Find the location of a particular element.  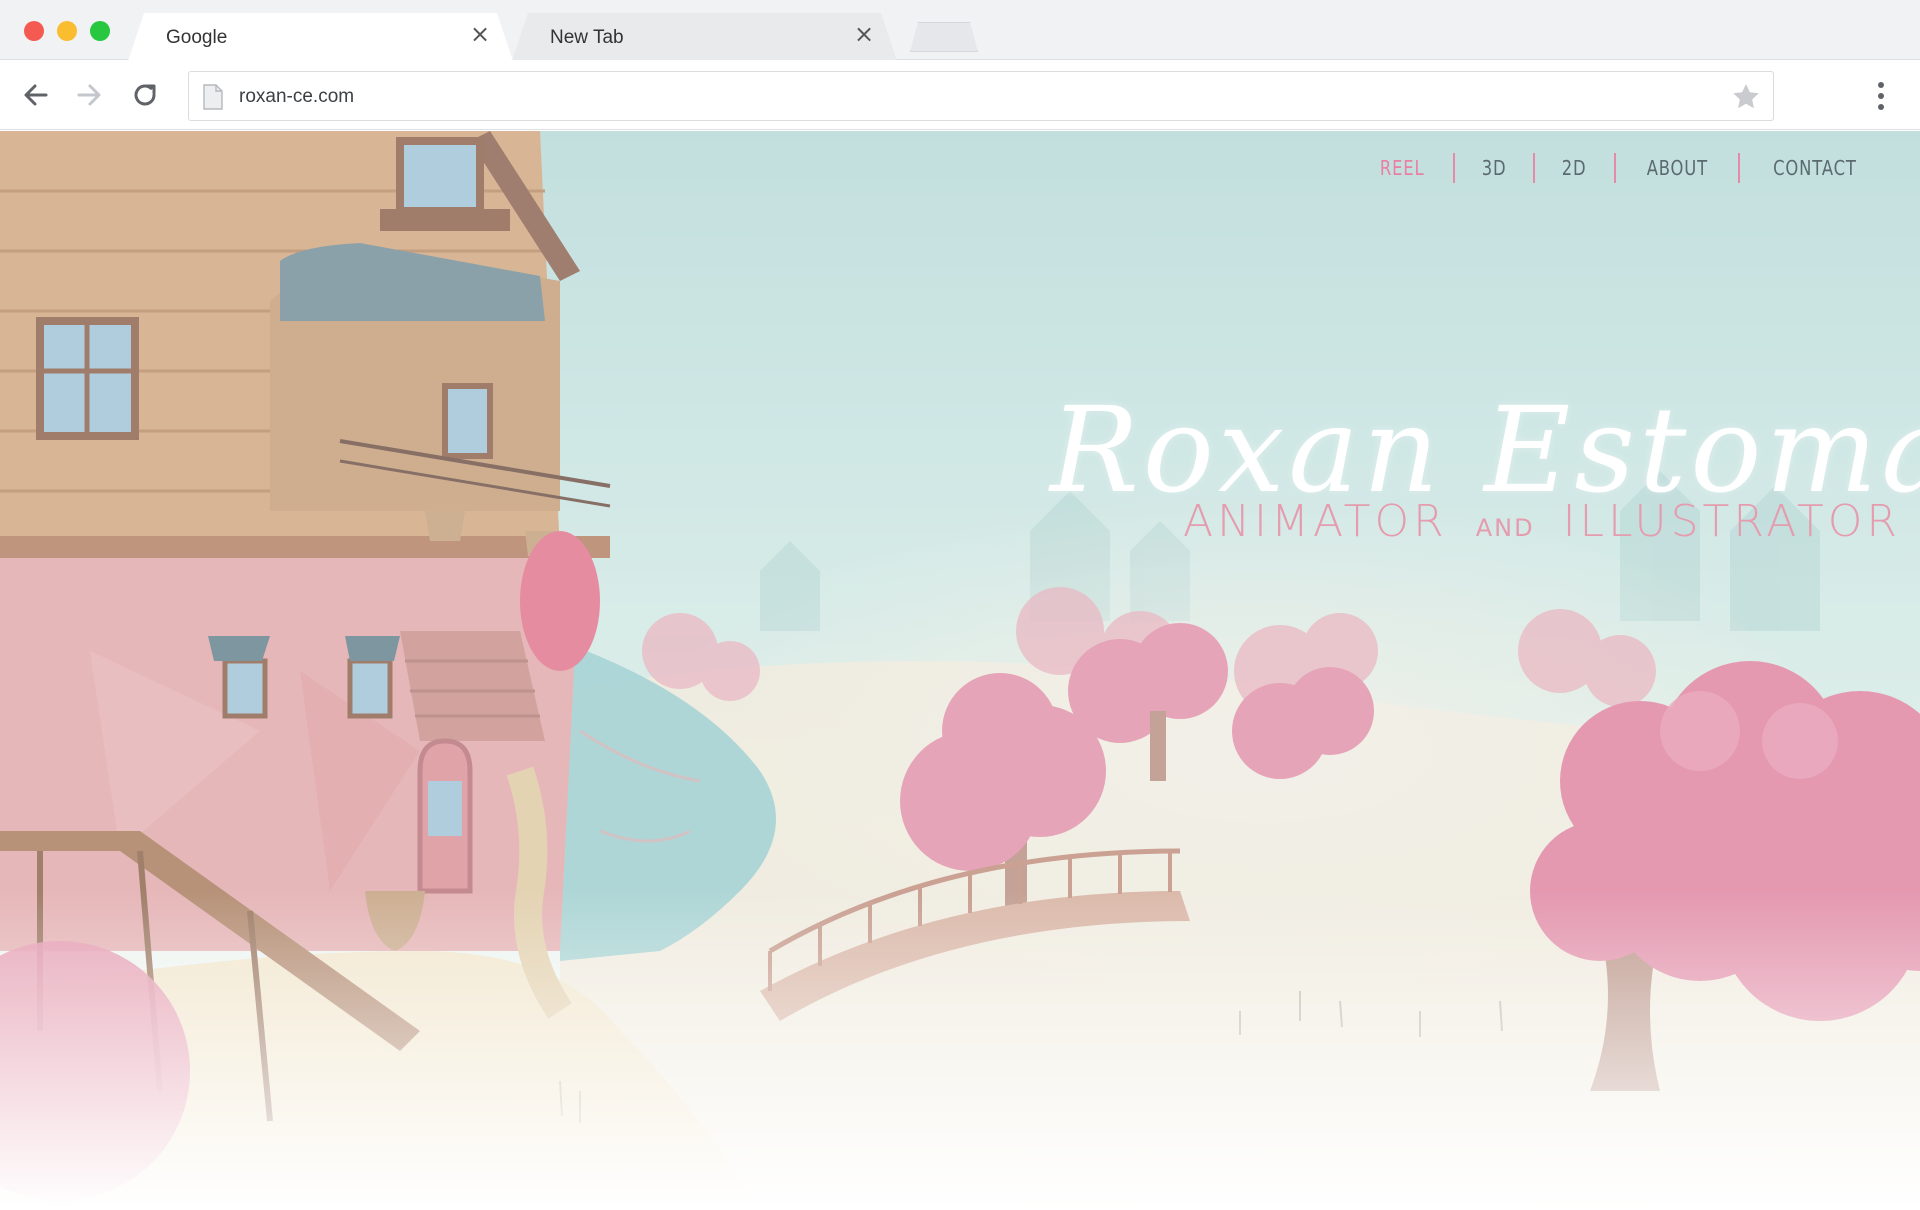

menu-dots-icon is located at coordinates (1881, 96).